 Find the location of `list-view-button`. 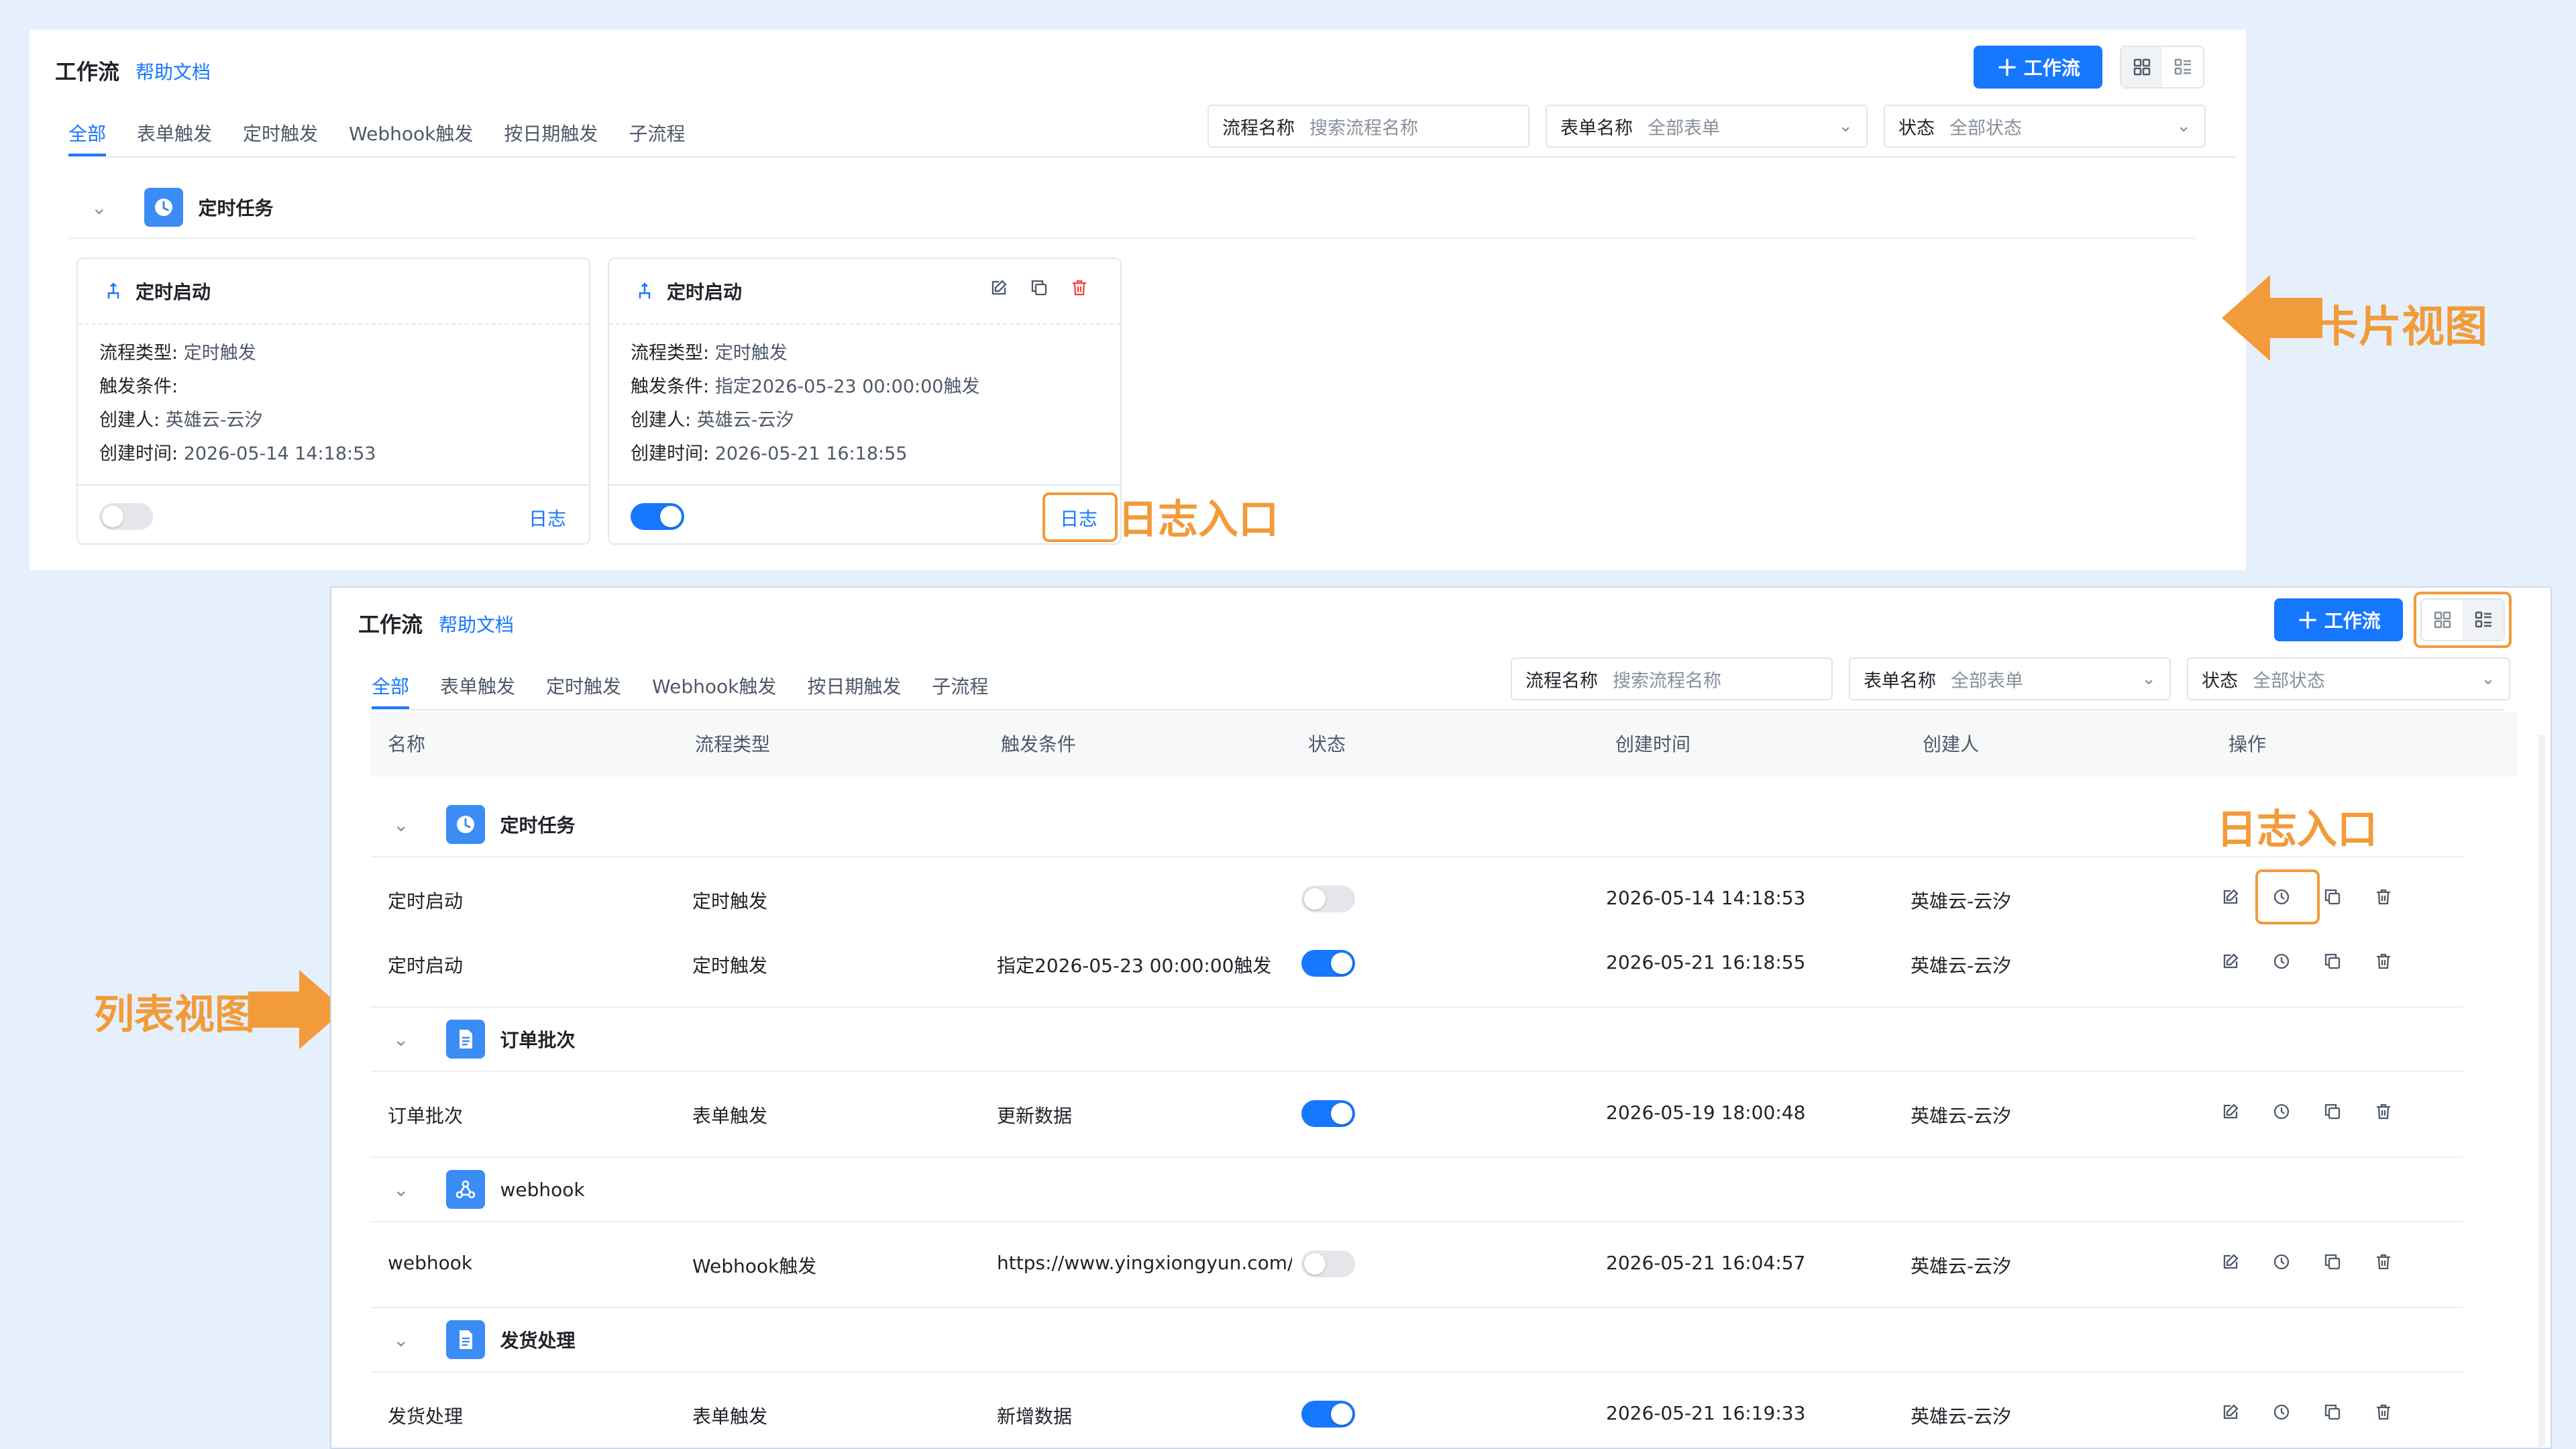

list-view-button is located at coordinates (2182, 67).